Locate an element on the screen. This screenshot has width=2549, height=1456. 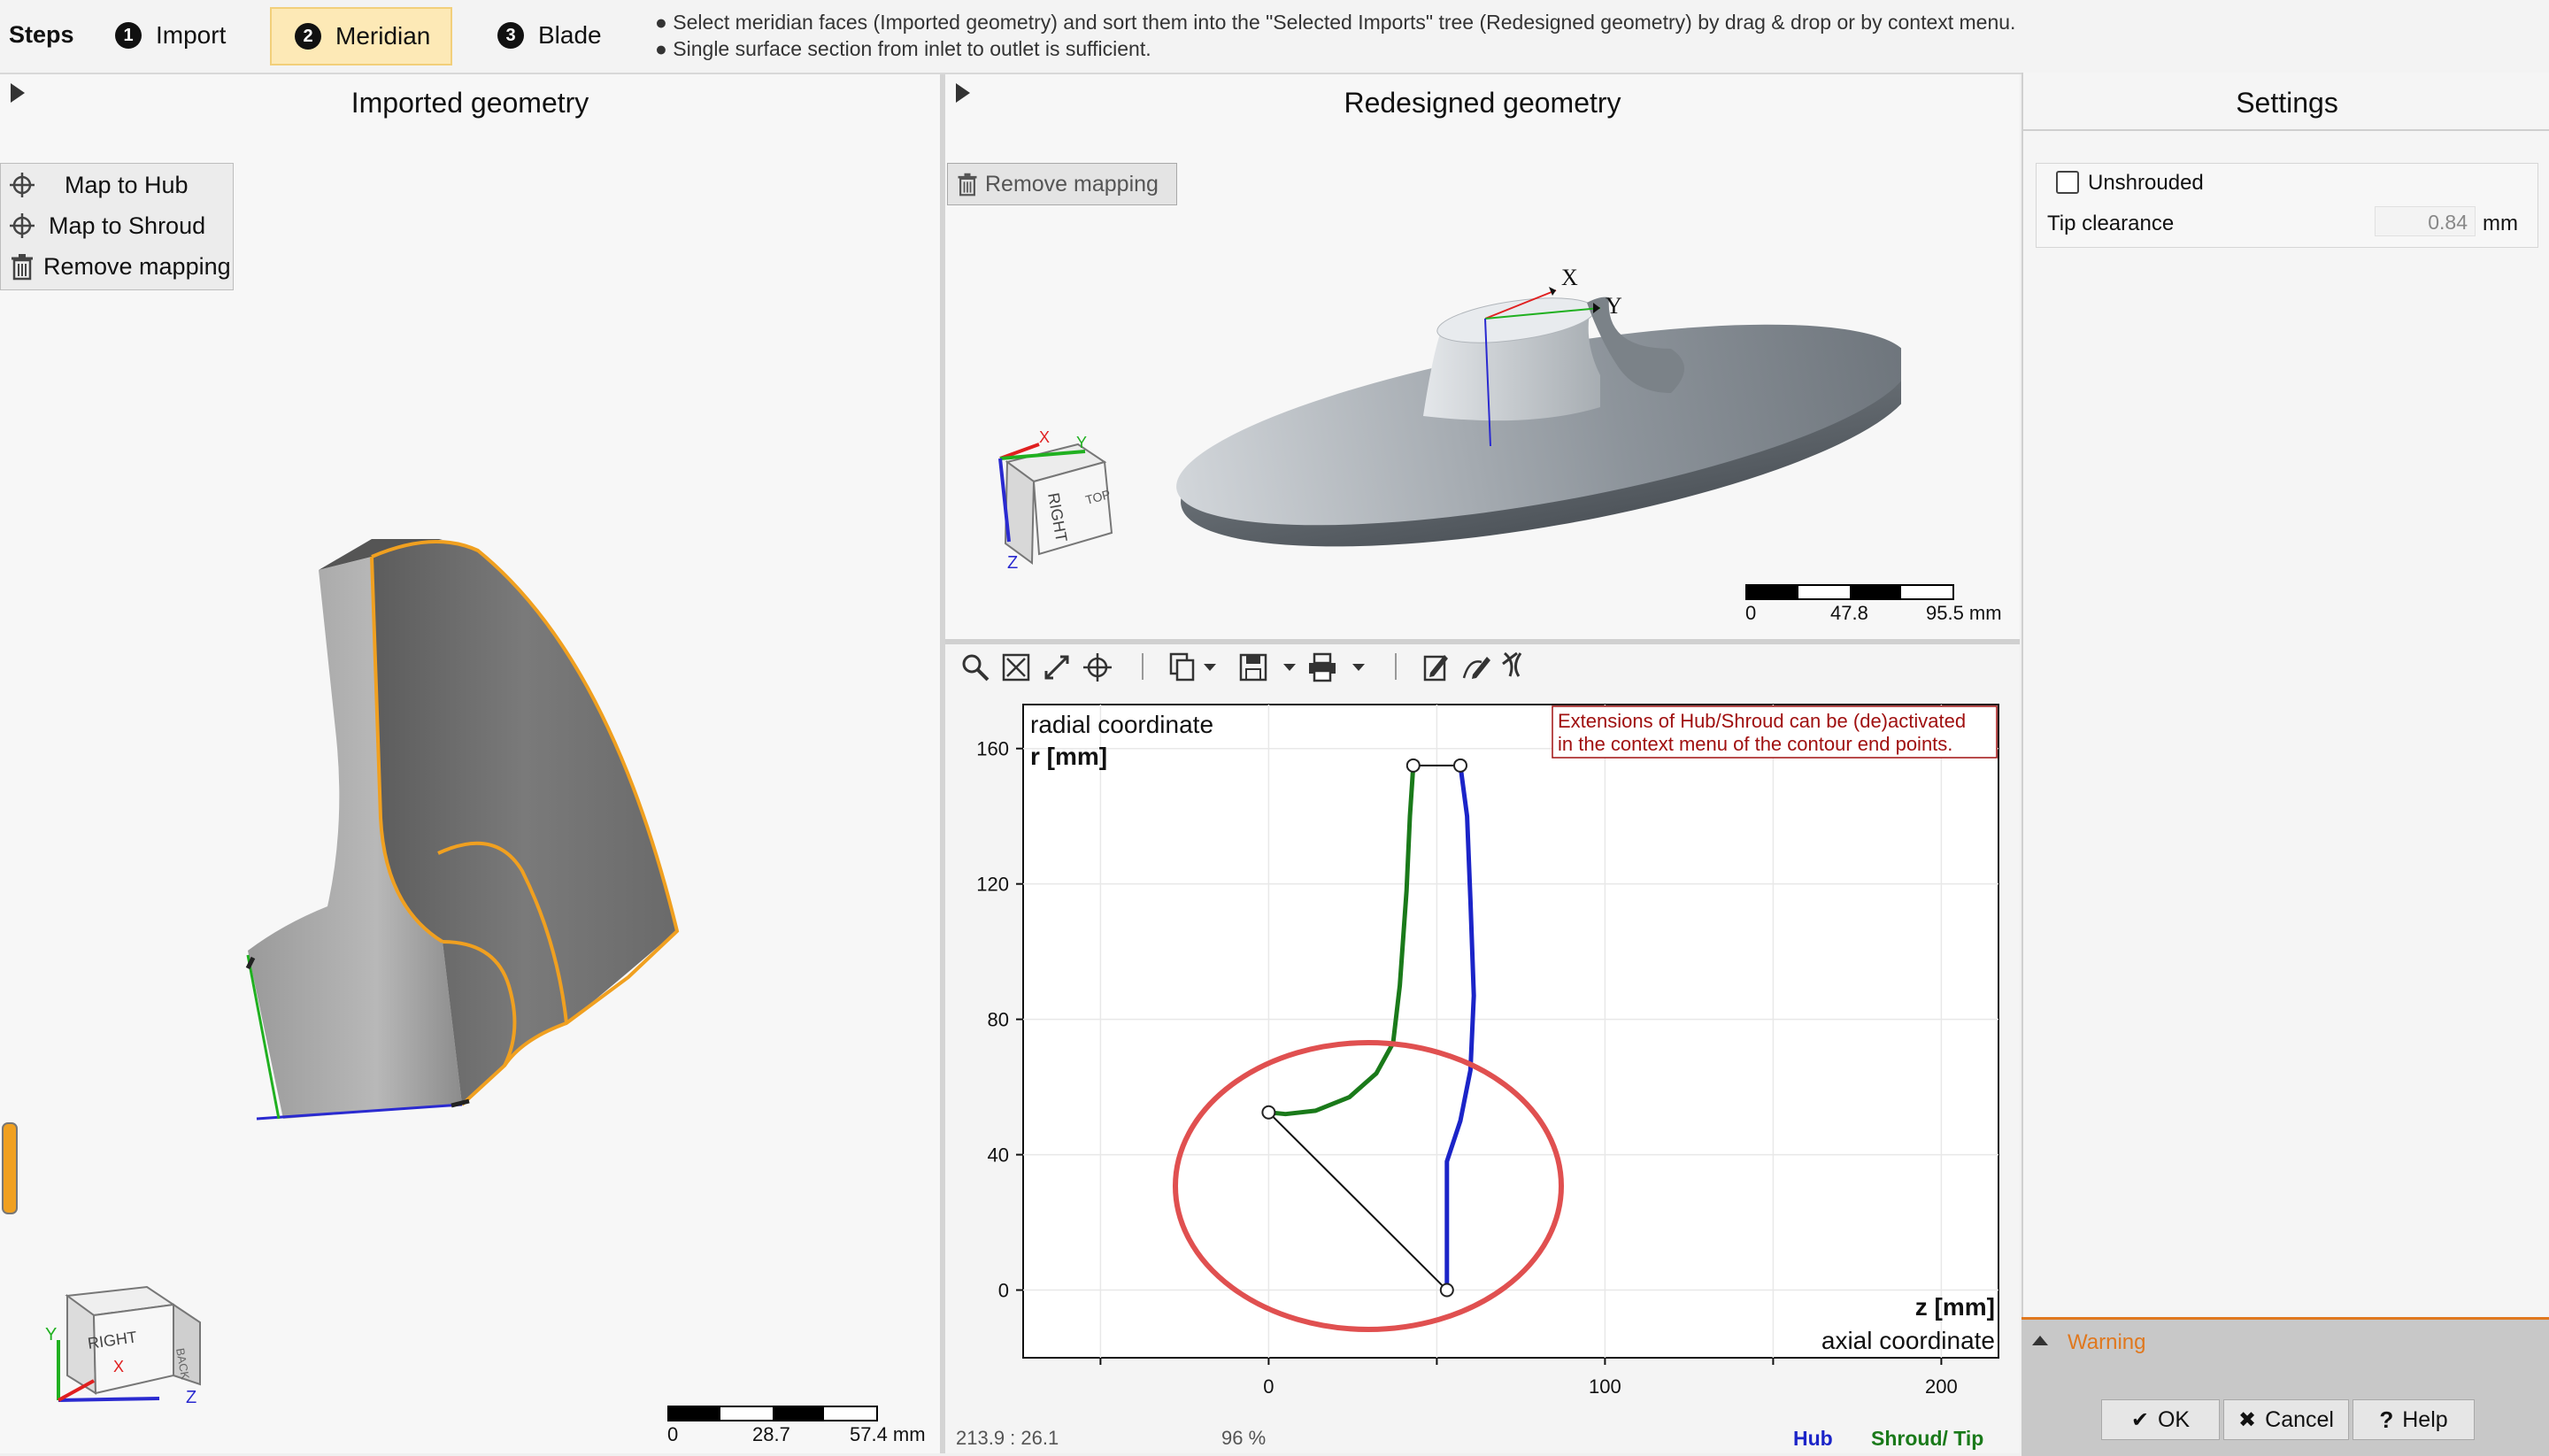
tip-clearance-label: Tip clearance is located at coordinates (2111, 223).